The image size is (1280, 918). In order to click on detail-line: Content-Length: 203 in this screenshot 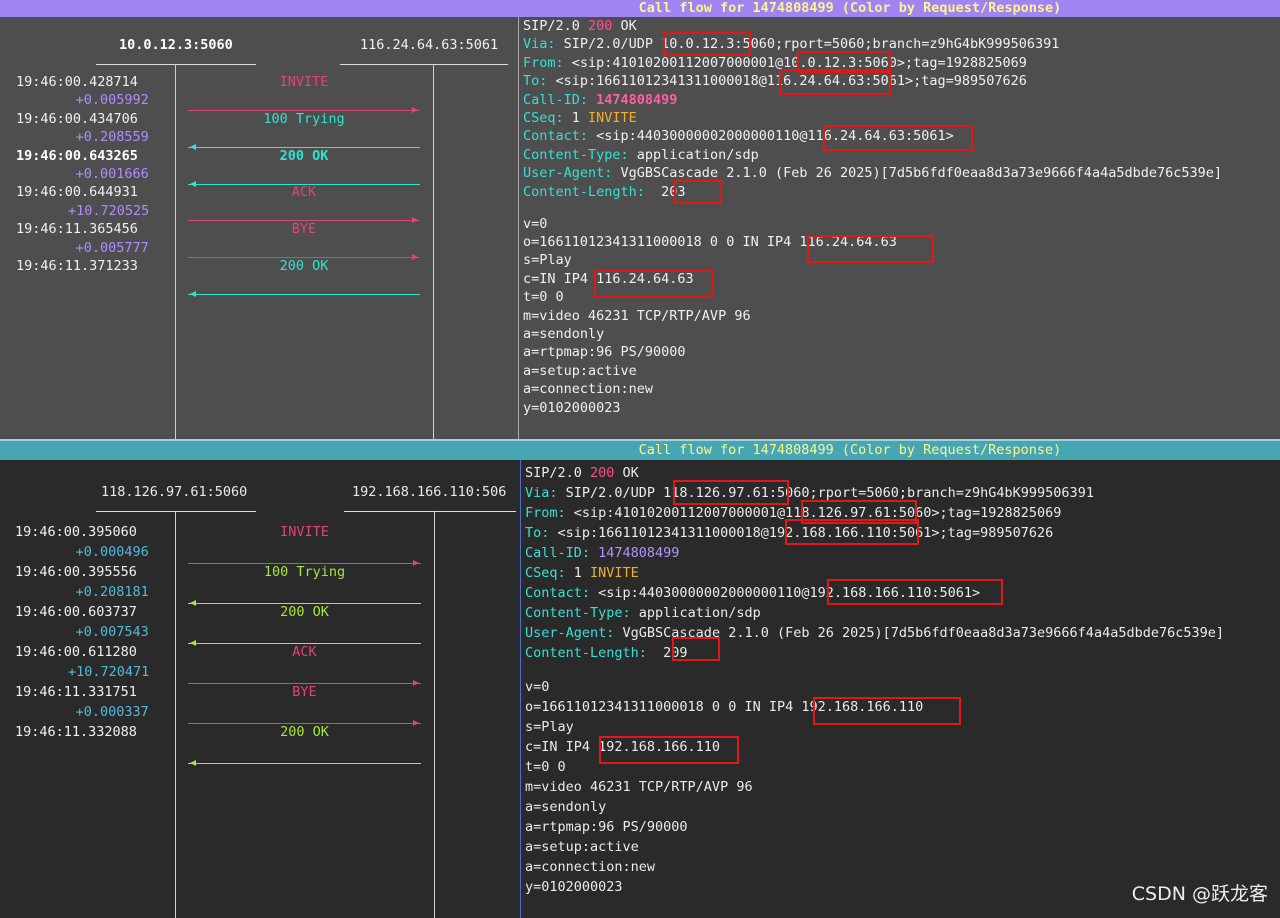, I will do `click(604, 191)`.